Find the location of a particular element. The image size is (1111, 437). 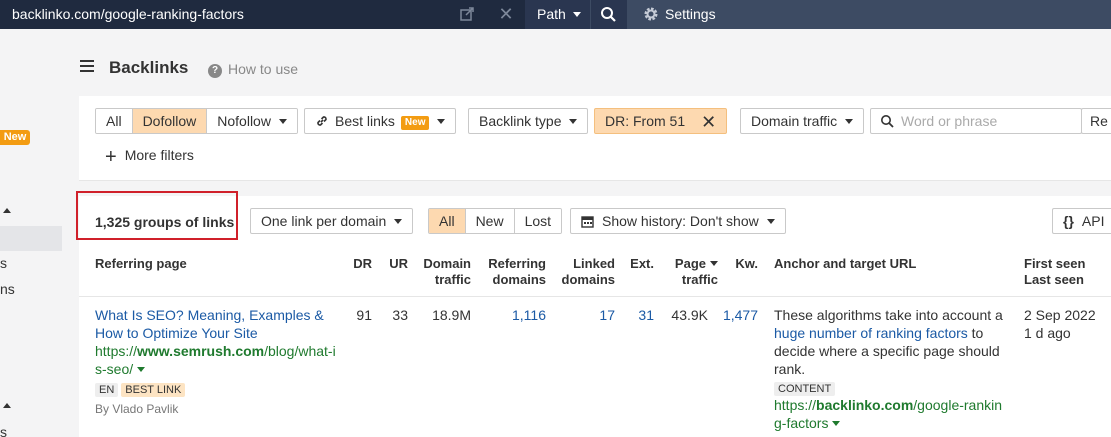

col-first-last-seen: First seen Last seen is located at coordinates (1054, 272).